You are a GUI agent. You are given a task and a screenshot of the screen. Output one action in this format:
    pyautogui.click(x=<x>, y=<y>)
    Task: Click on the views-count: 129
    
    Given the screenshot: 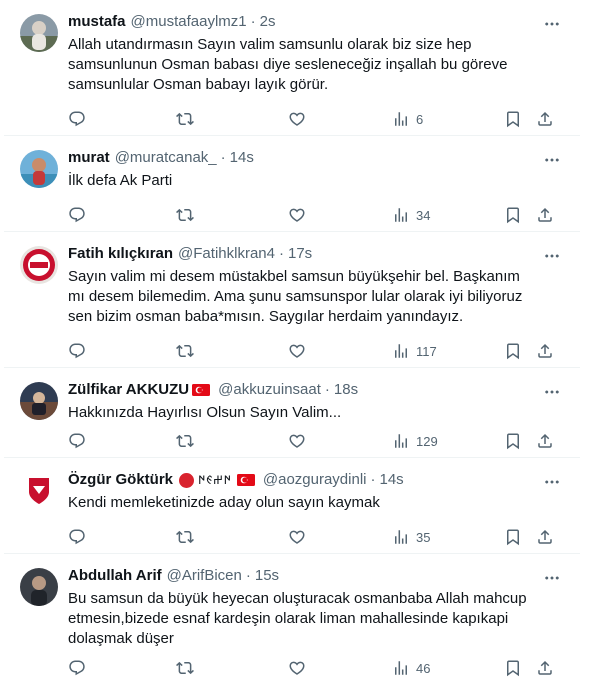 What is the action you would take?
    pyautogui.click(x=427, y=441)
    